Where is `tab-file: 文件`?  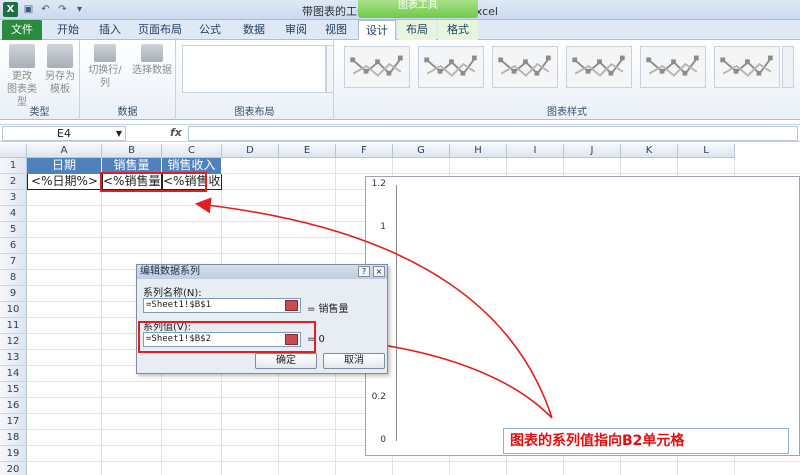 tab-file: 文件 is located at coordinates (22, 30).